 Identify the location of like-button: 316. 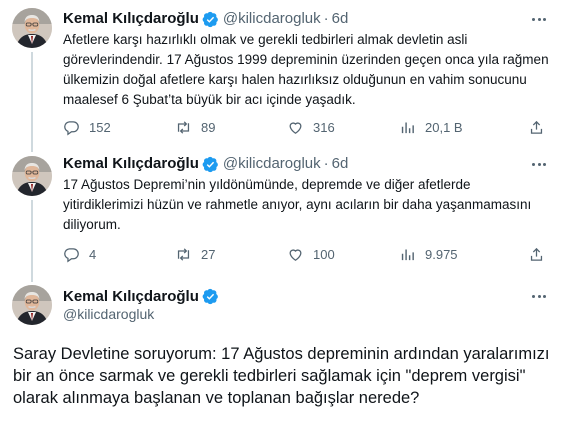
(311, 127).